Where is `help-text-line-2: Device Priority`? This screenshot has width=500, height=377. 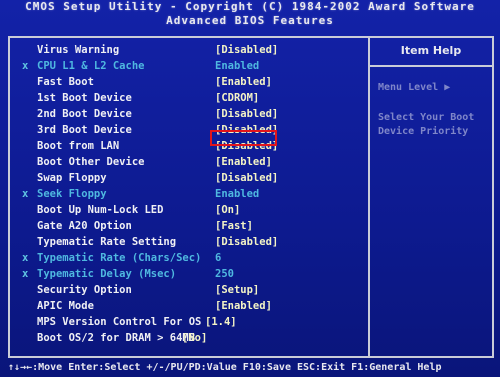
help-text-line-2: Device Priority is located at coordinates (423, 131).